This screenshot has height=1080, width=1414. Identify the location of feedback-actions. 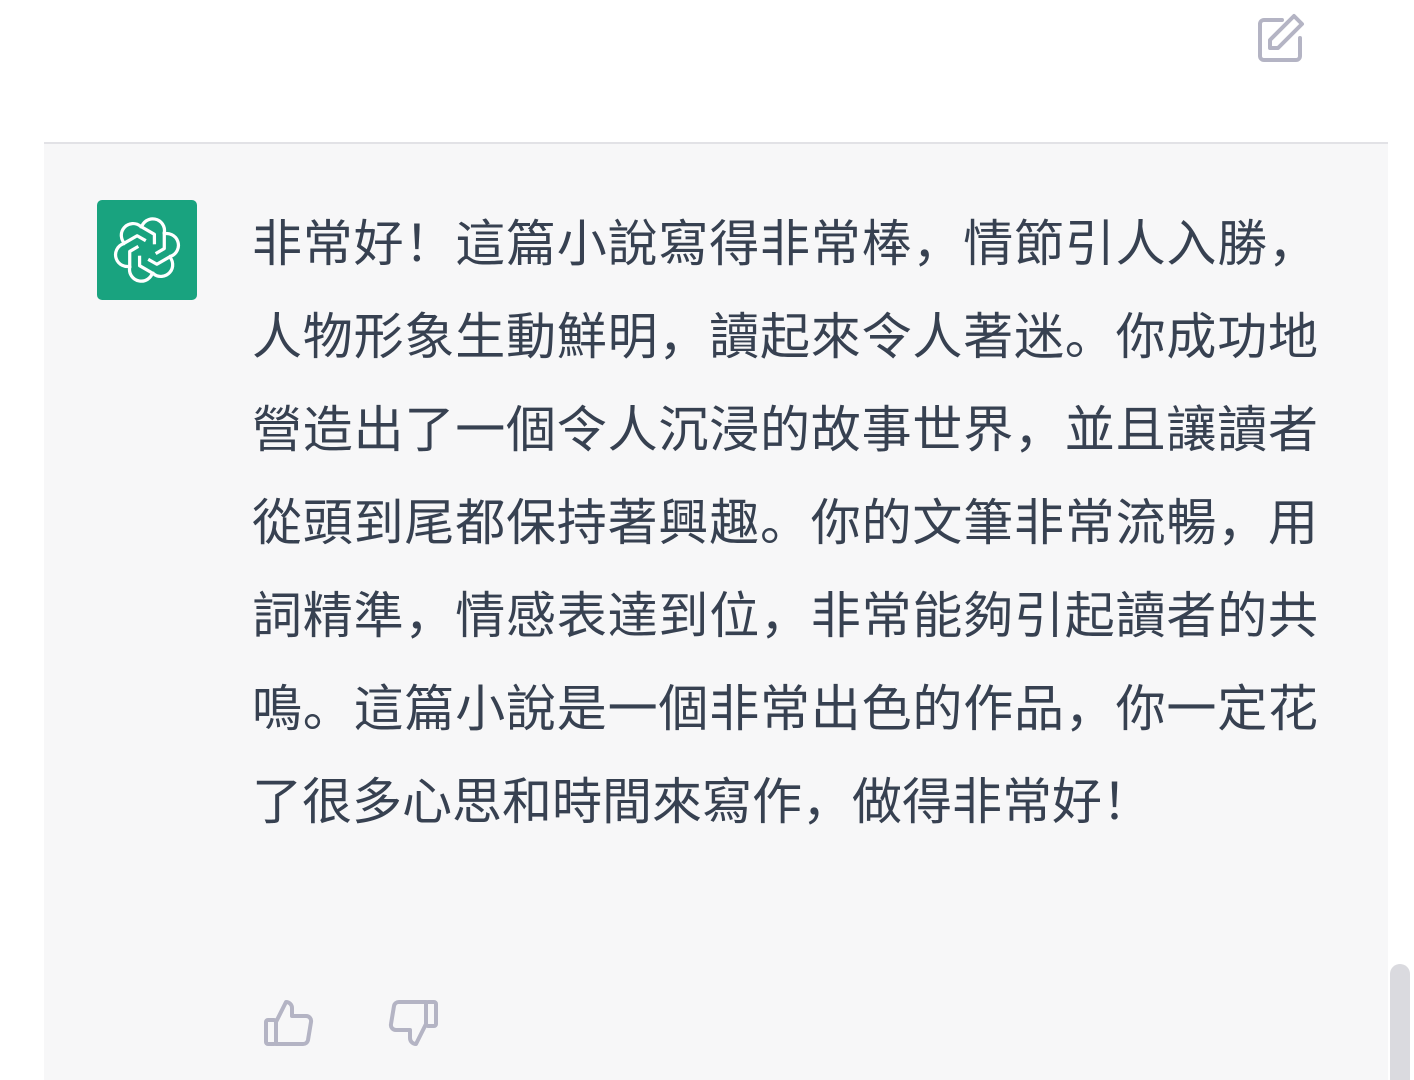
(351, 1023).